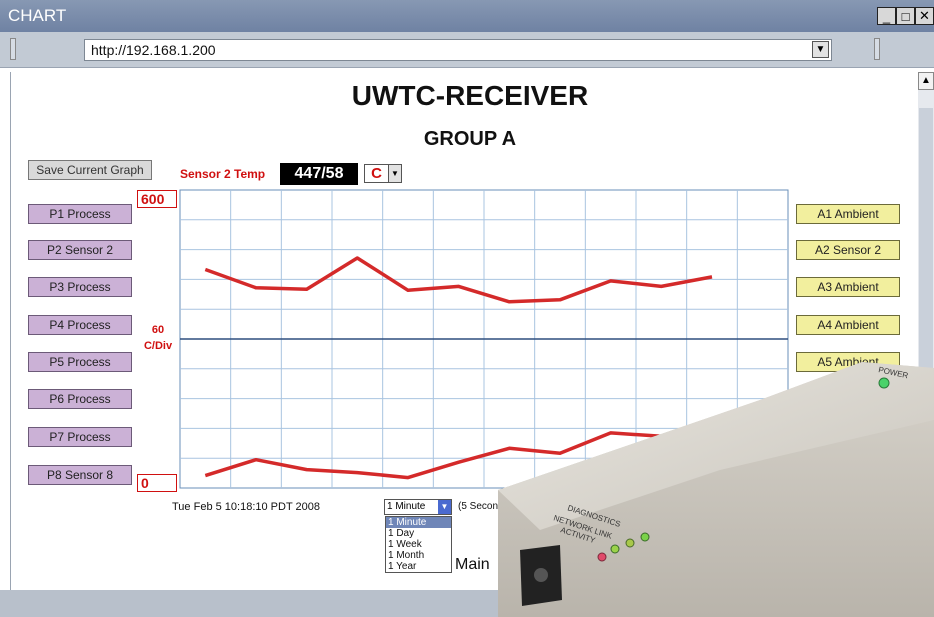  What do you see at coordinates (472, 565) in the screenshot?
I see `main-link: Main` at bounding box center [472, 565].